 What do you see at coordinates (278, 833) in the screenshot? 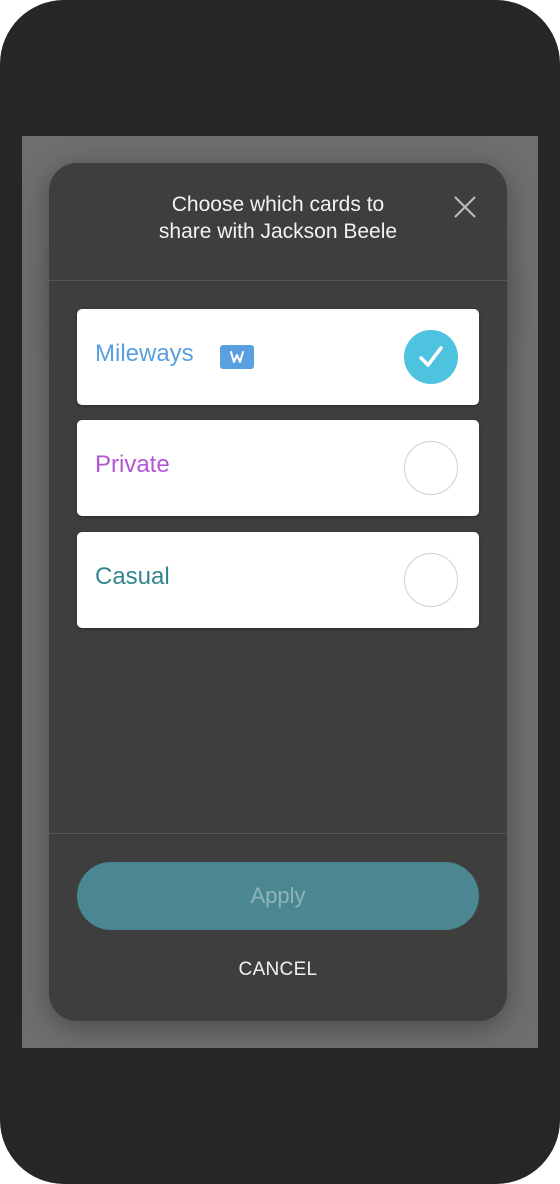
I see `footer-divider` at bounding box center [278, 833].